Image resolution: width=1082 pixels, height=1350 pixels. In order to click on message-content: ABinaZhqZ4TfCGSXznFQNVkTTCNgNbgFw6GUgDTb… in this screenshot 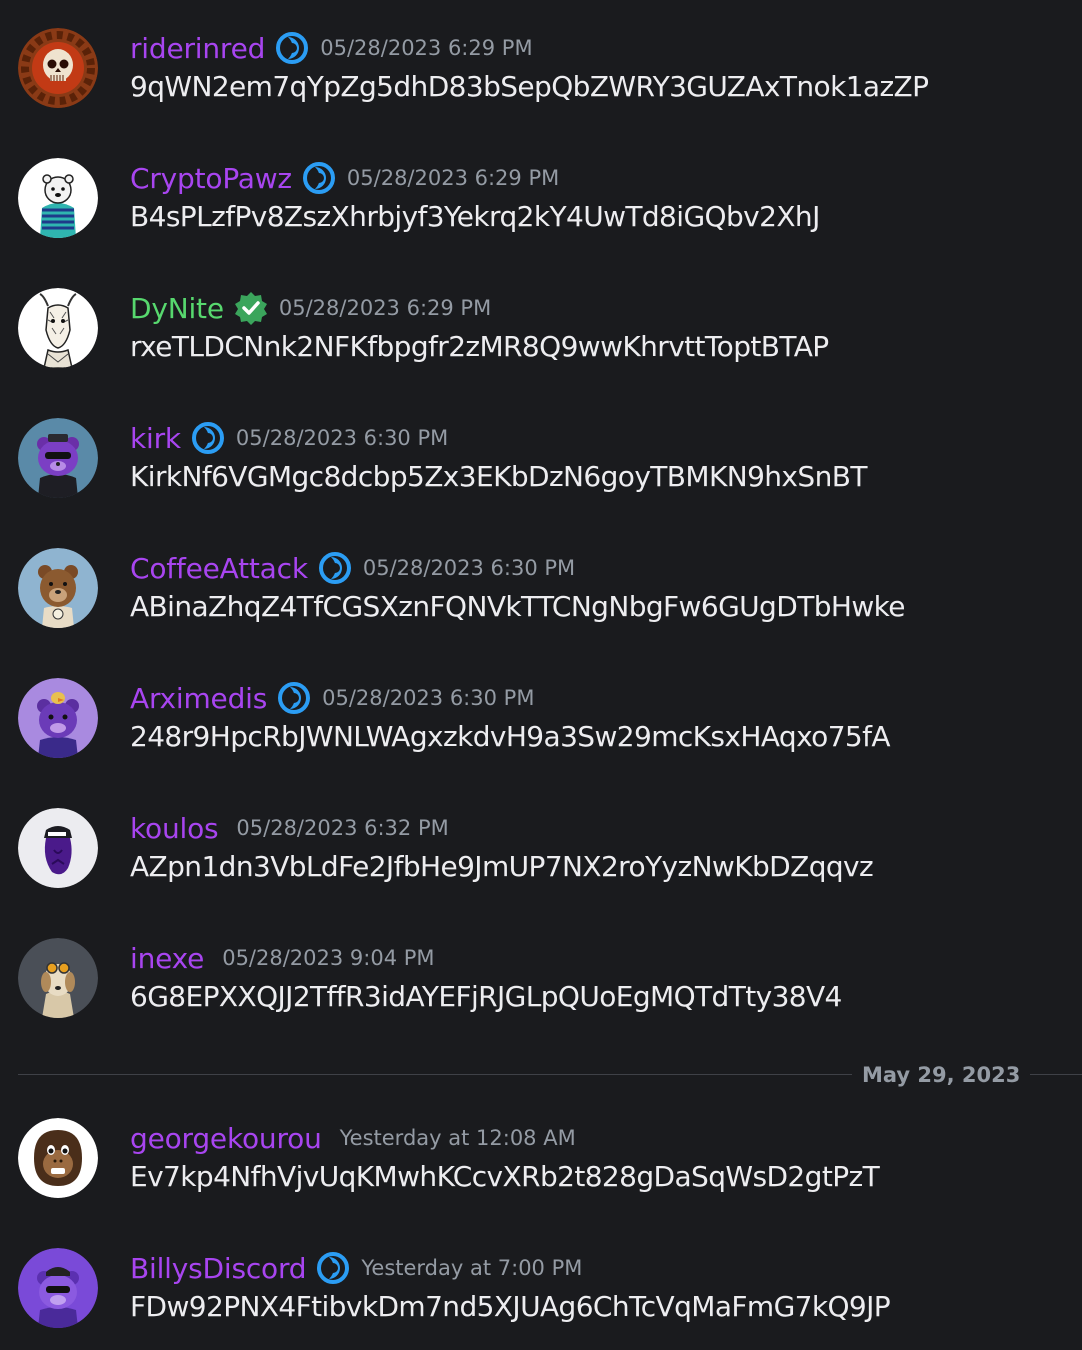, I will do `click(517, 606)`.